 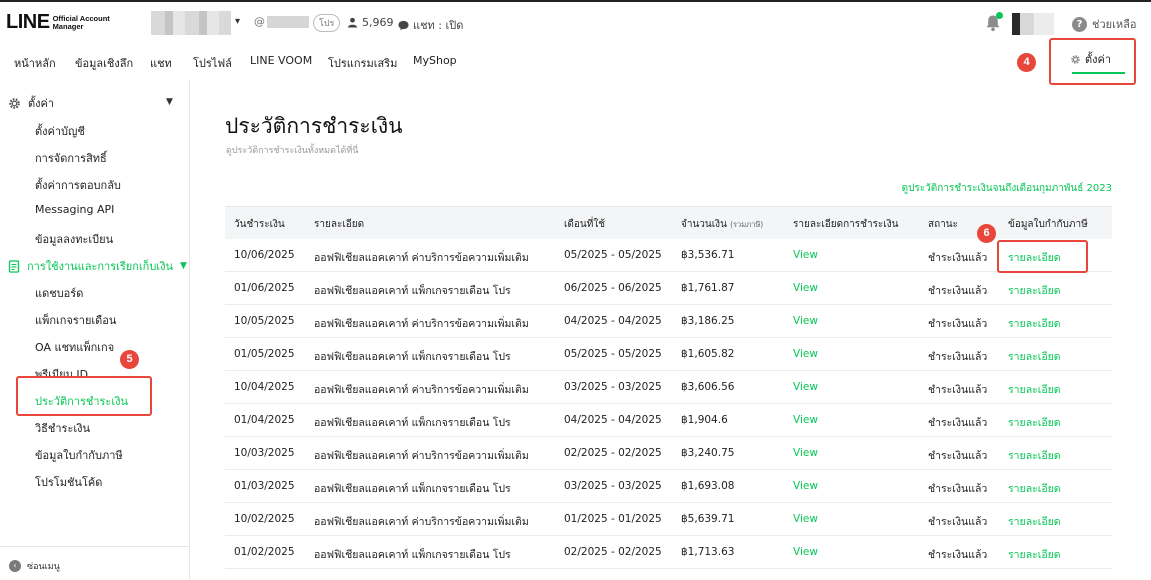 I want to click on account-profile-image, so click(x=191, y=23).